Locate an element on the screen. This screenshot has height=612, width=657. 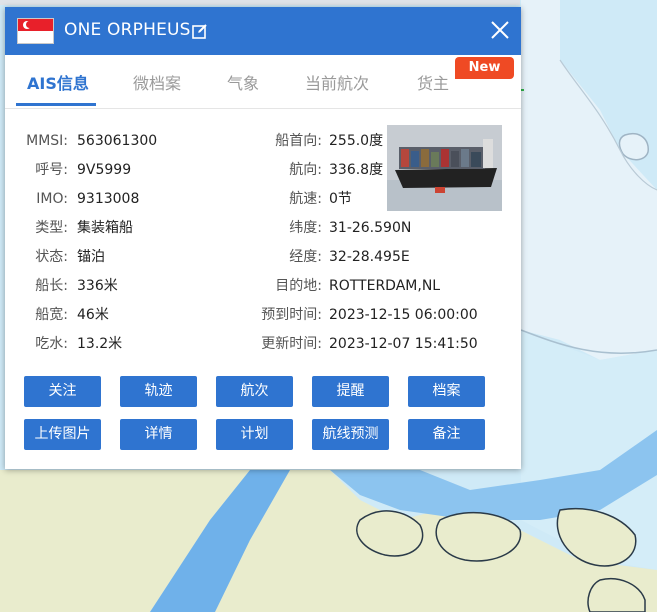
field-label: 航速: is located at coordinates (305, 199).